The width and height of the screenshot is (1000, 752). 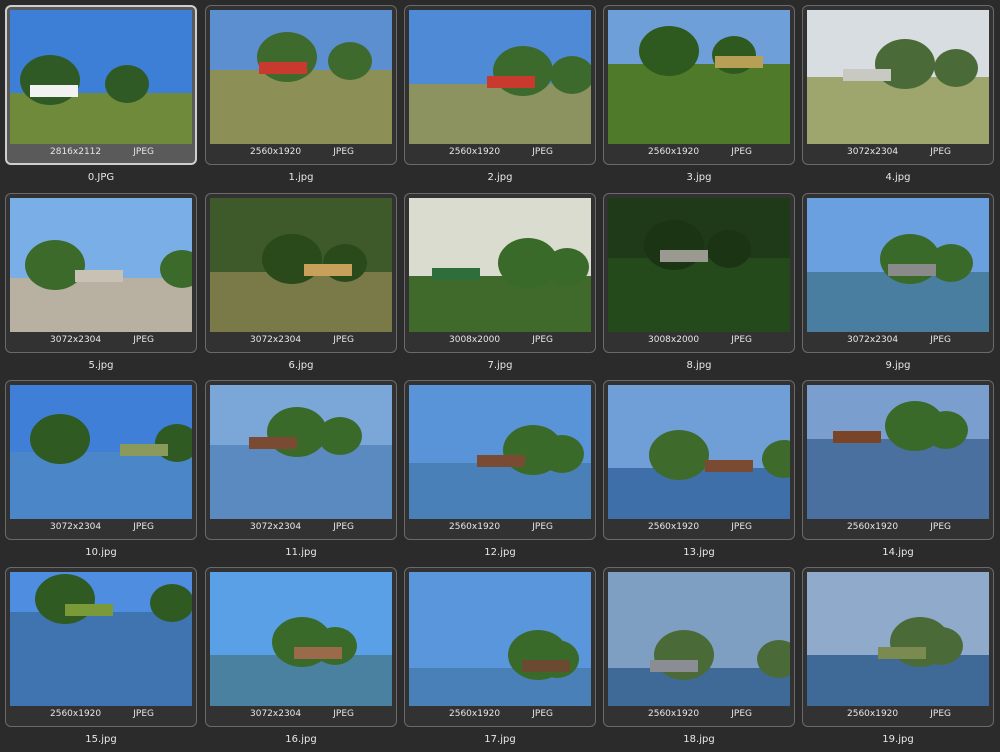 I want to click on file-name: 7.jpg, so click(x=500, y=365).